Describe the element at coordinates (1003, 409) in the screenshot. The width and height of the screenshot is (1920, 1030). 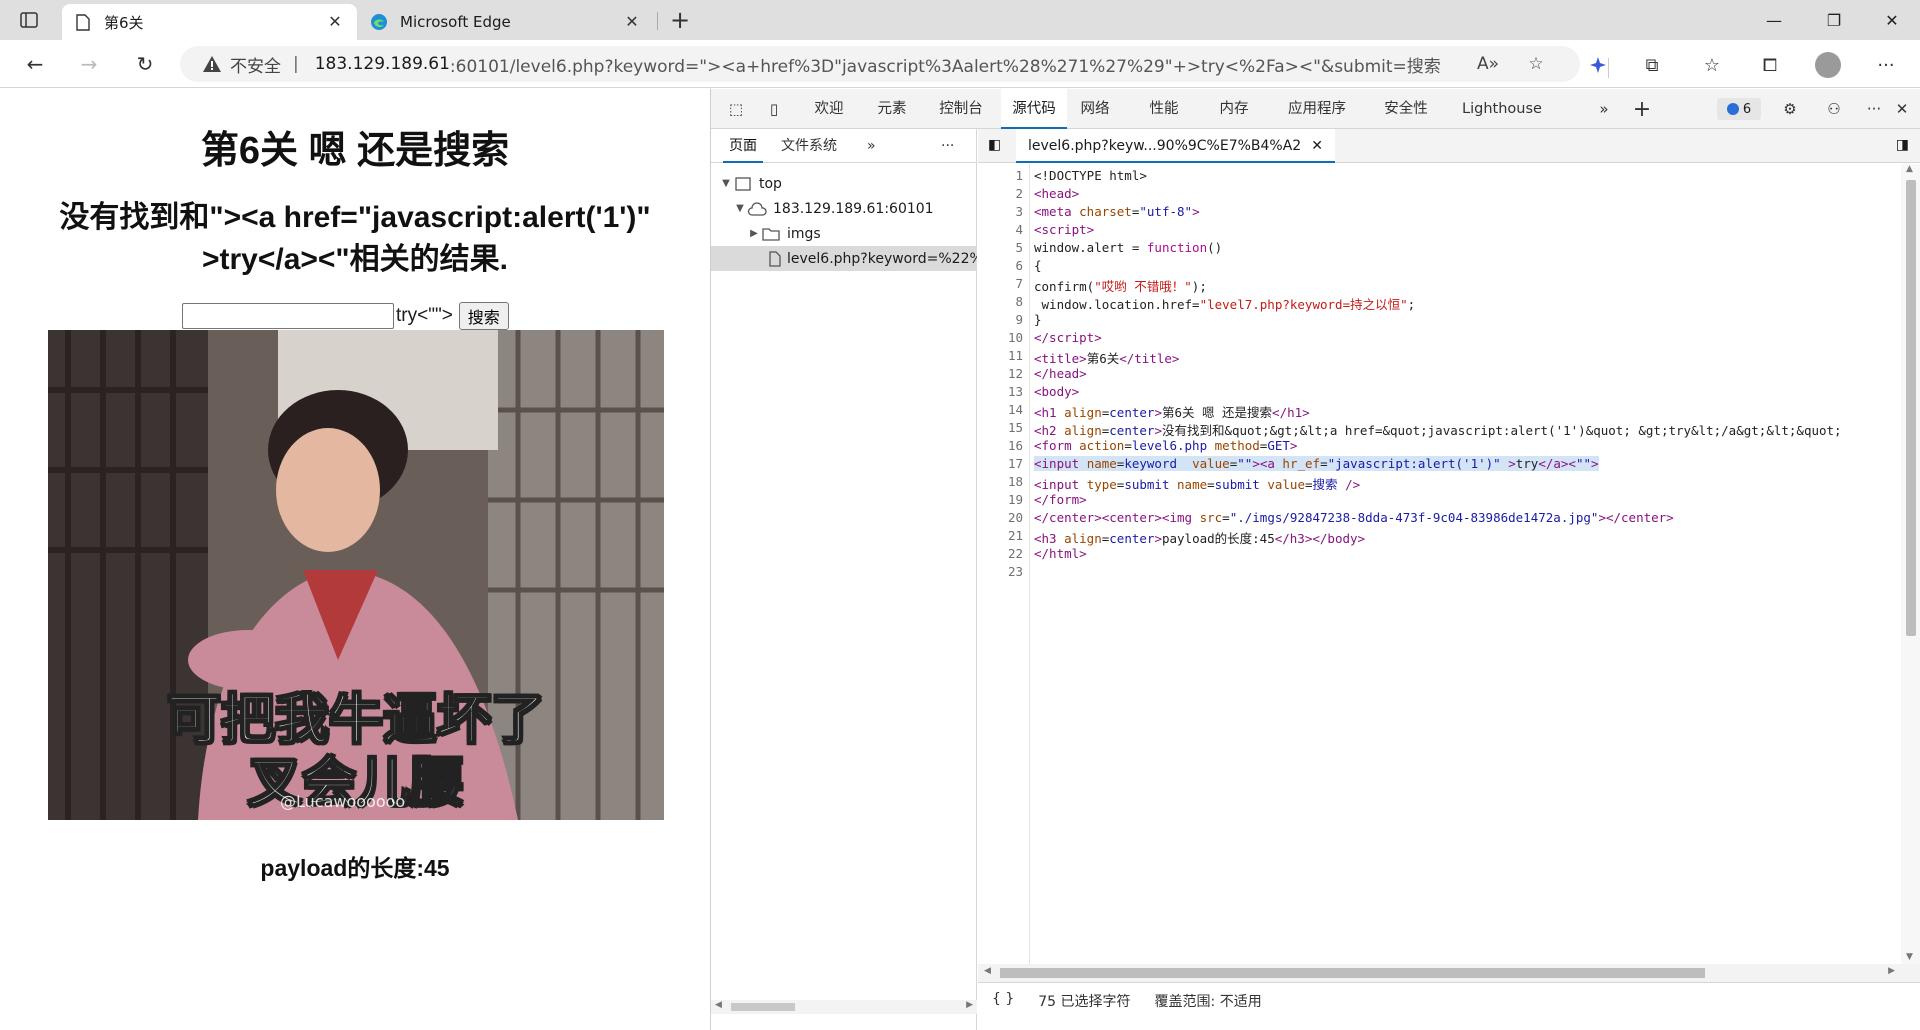
I see `line-number: 14` at that location.